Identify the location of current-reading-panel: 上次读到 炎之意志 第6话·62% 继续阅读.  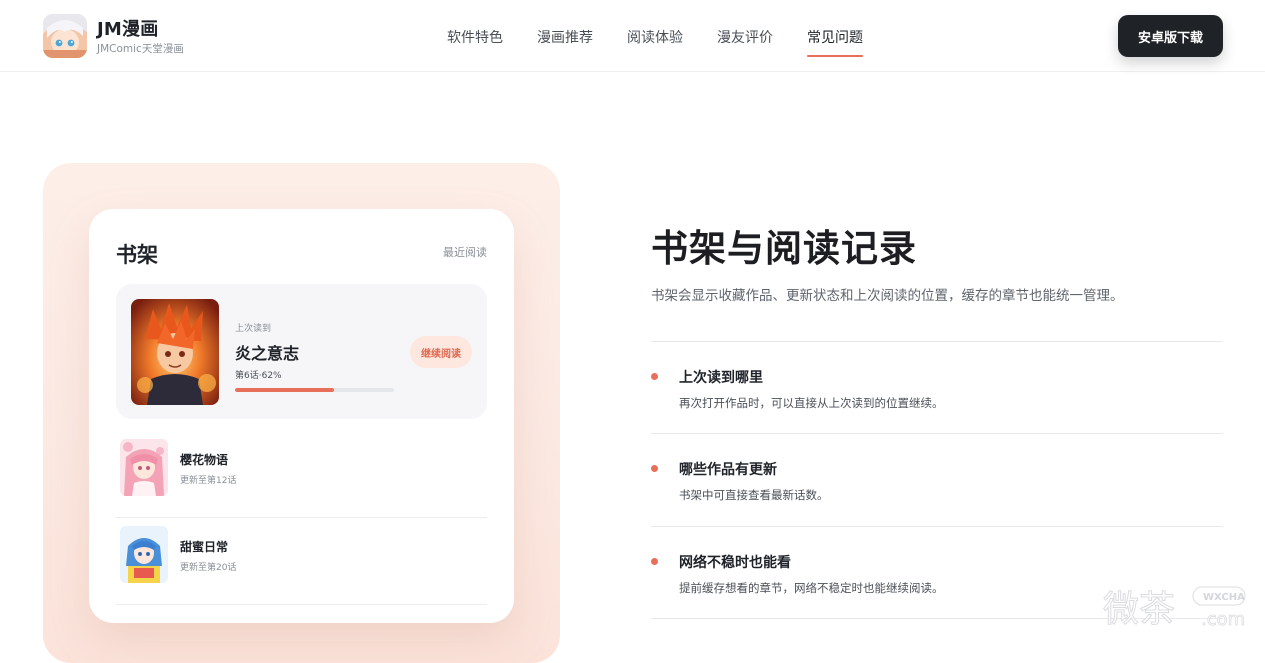
(301, 351).